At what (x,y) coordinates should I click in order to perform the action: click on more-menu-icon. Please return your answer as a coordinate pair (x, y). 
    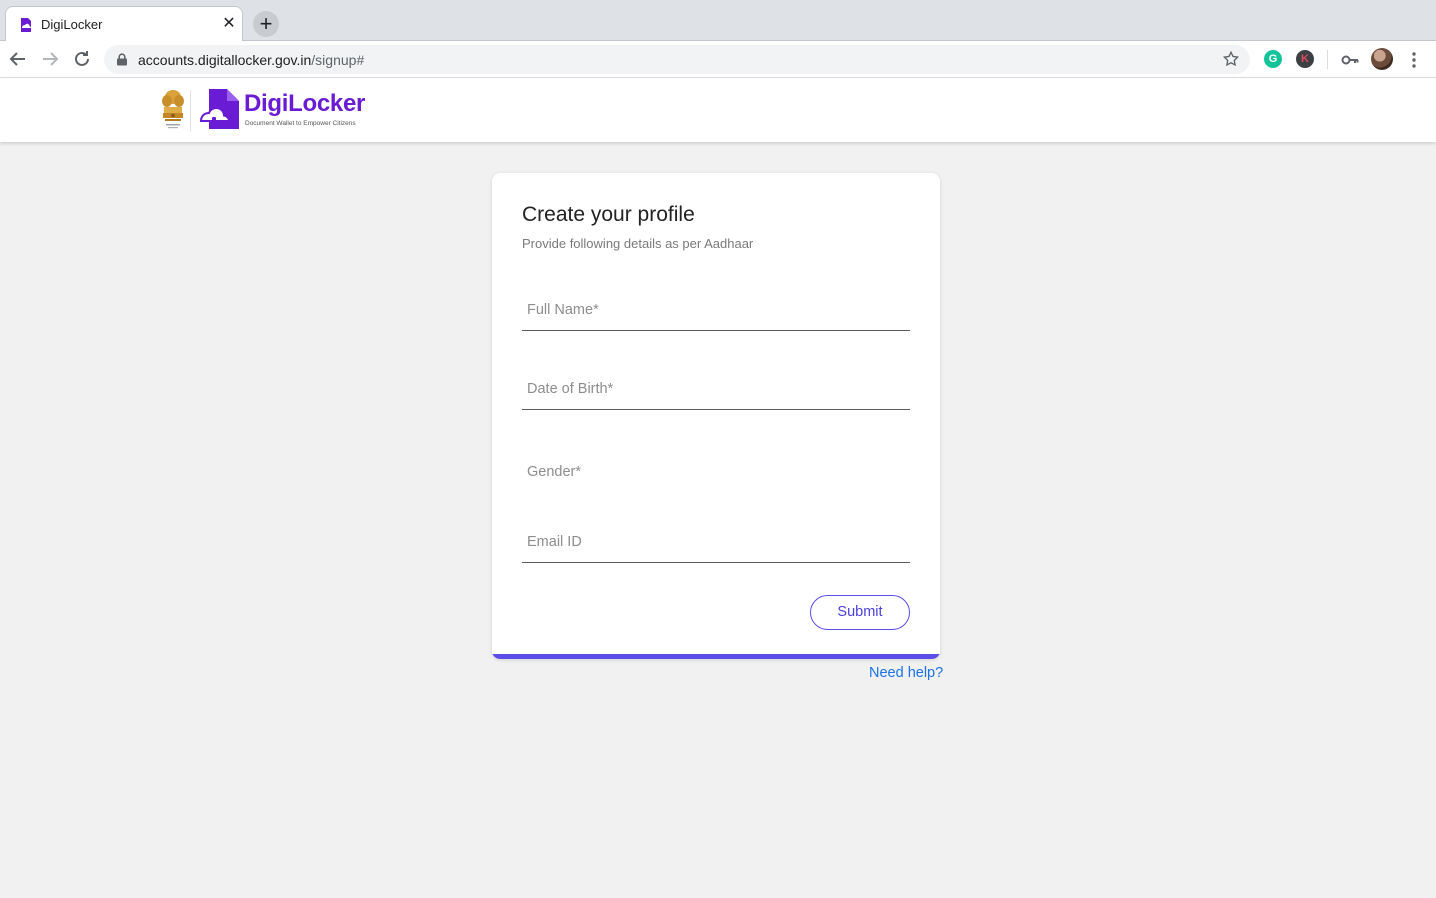
    Looking at the image, I should click on (1414, 60).